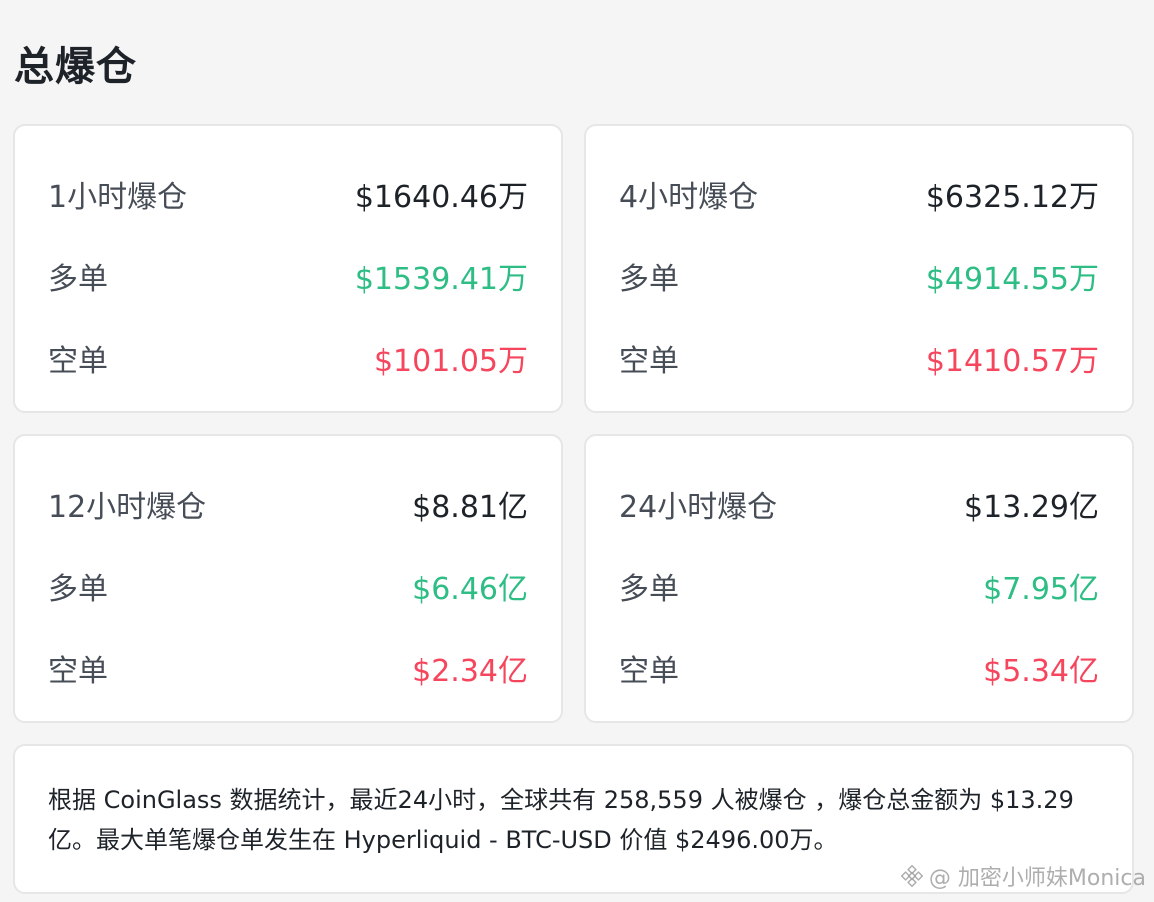 The width and height of the screenshot is (1154, 902). Describe the element at coordinates (1012, 279) in the screenshot. I see `long-value: $4914.55万` at that location.